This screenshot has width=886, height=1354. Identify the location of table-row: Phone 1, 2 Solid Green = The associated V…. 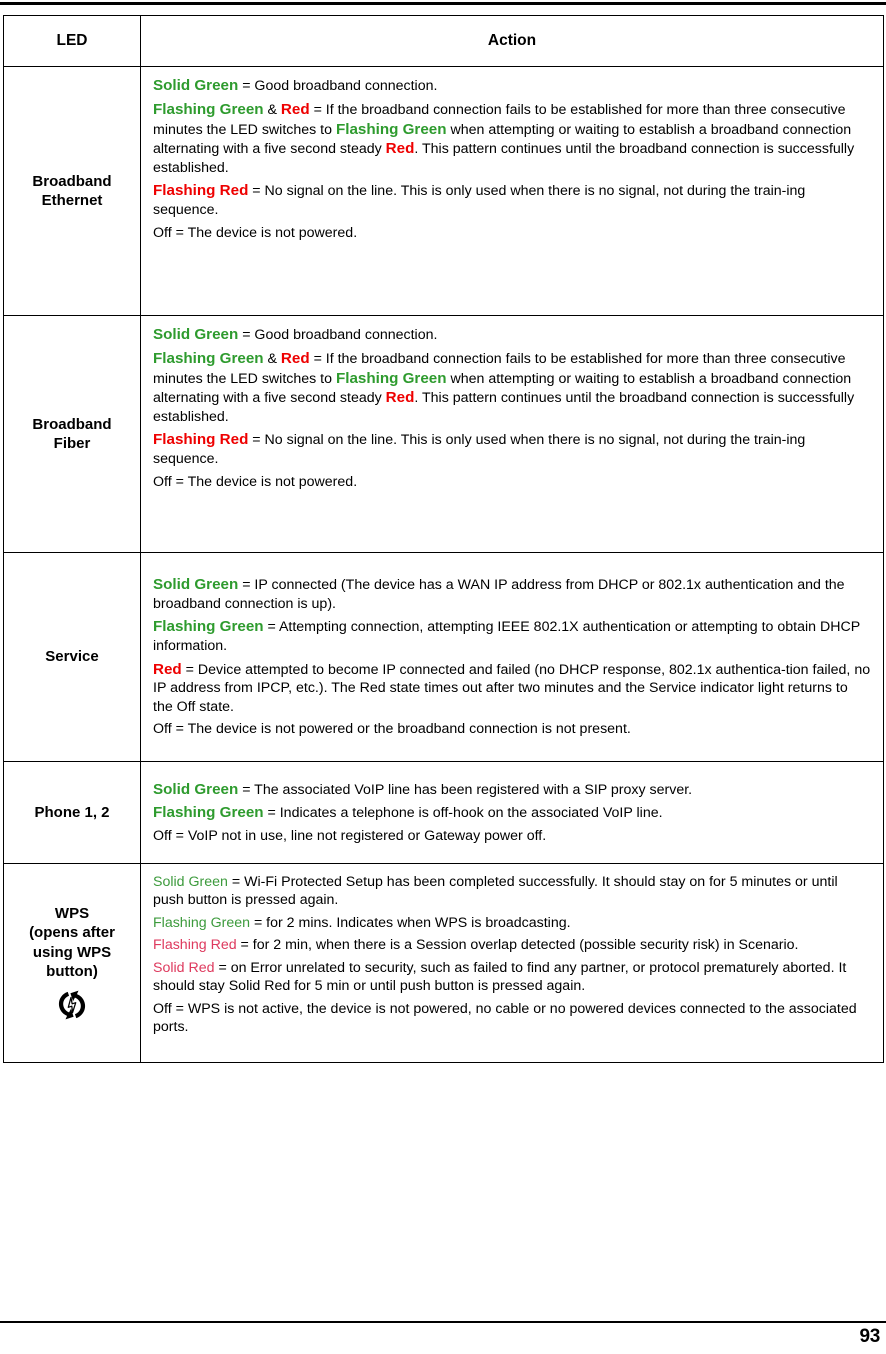
(443, 812).